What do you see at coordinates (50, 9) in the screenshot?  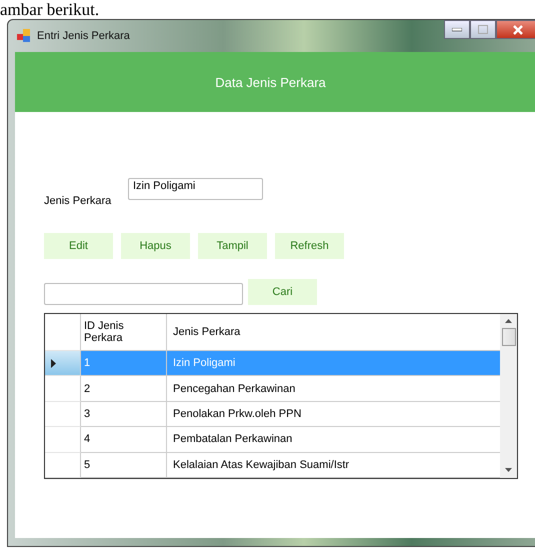 I see `document-text: ambar berikut.` at bounding box center [50, 9].